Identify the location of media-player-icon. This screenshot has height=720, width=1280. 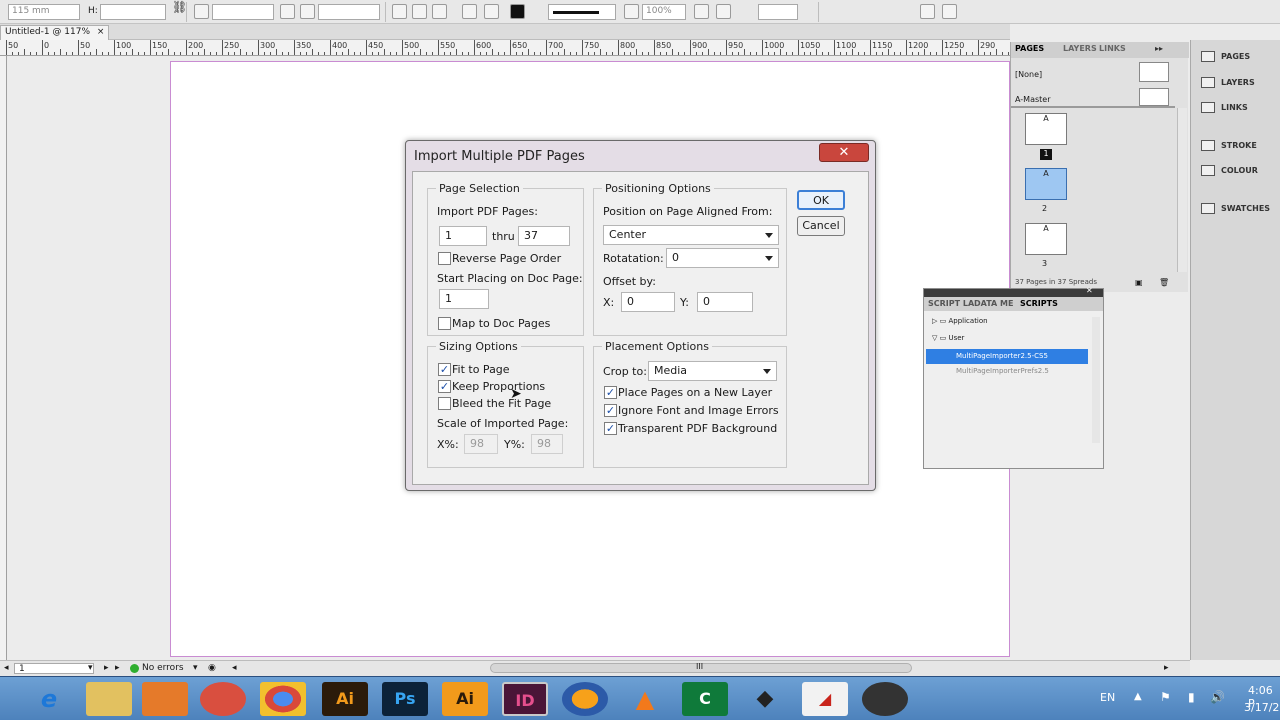
(165, 699).